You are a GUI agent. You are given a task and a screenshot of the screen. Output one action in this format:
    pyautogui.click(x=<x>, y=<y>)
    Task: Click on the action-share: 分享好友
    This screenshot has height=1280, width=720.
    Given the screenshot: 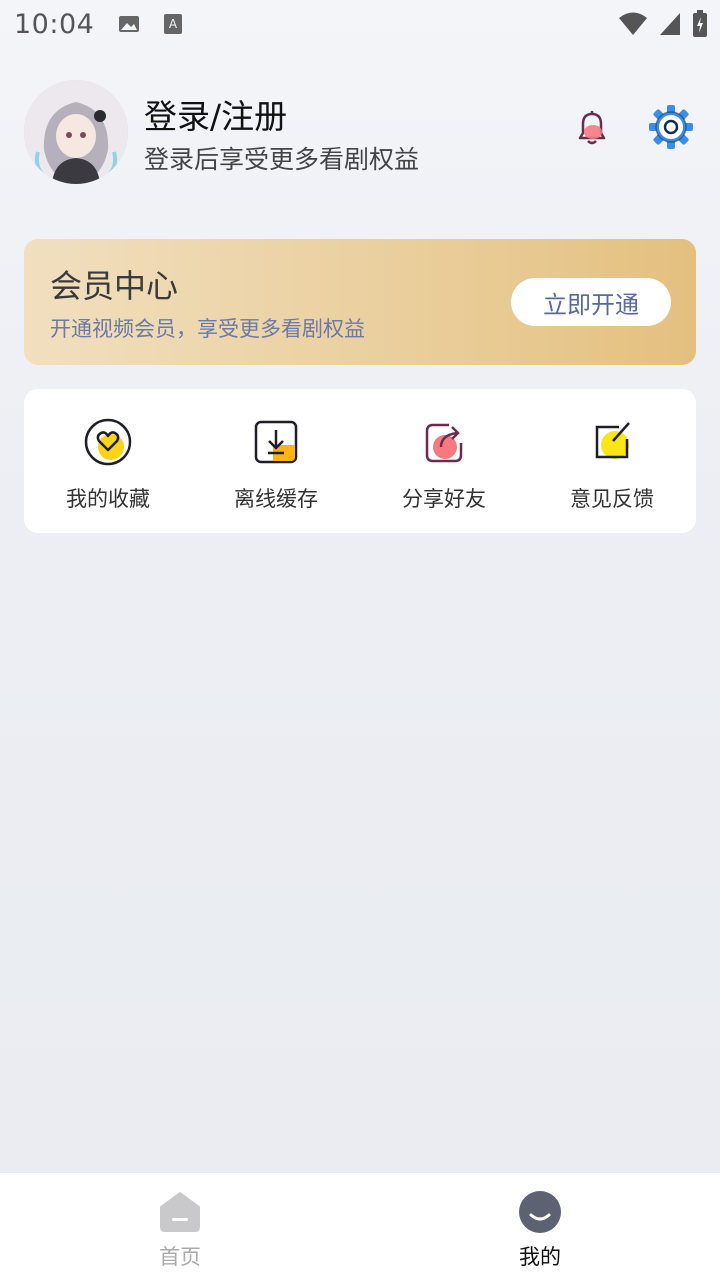 What is the action you would take?
    pyautogui.click(x=444, y=461)
    